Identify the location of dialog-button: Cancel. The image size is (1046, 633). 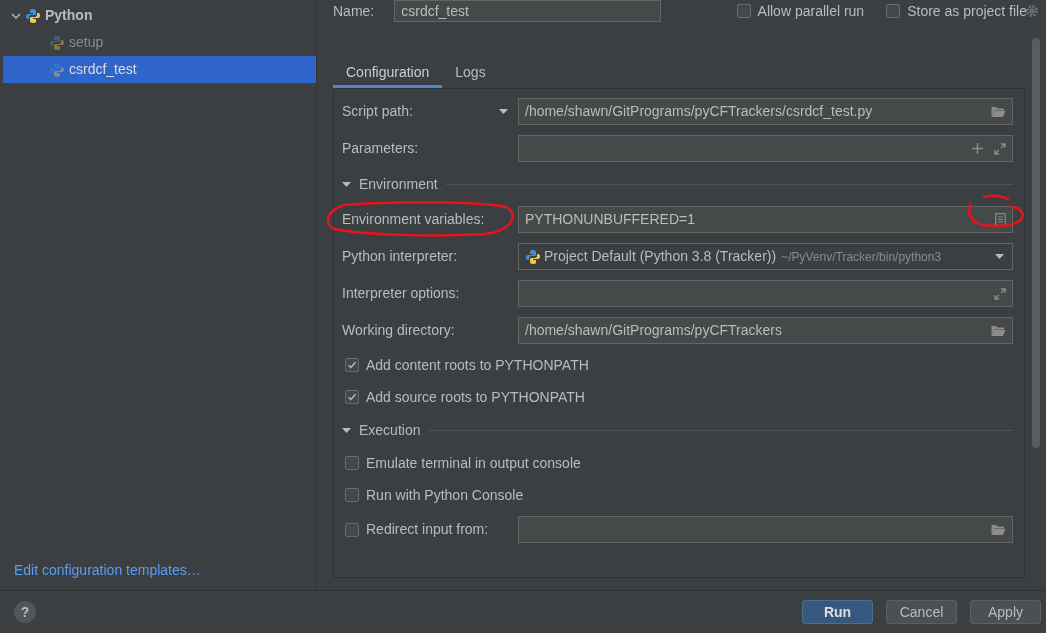
(921, 612).